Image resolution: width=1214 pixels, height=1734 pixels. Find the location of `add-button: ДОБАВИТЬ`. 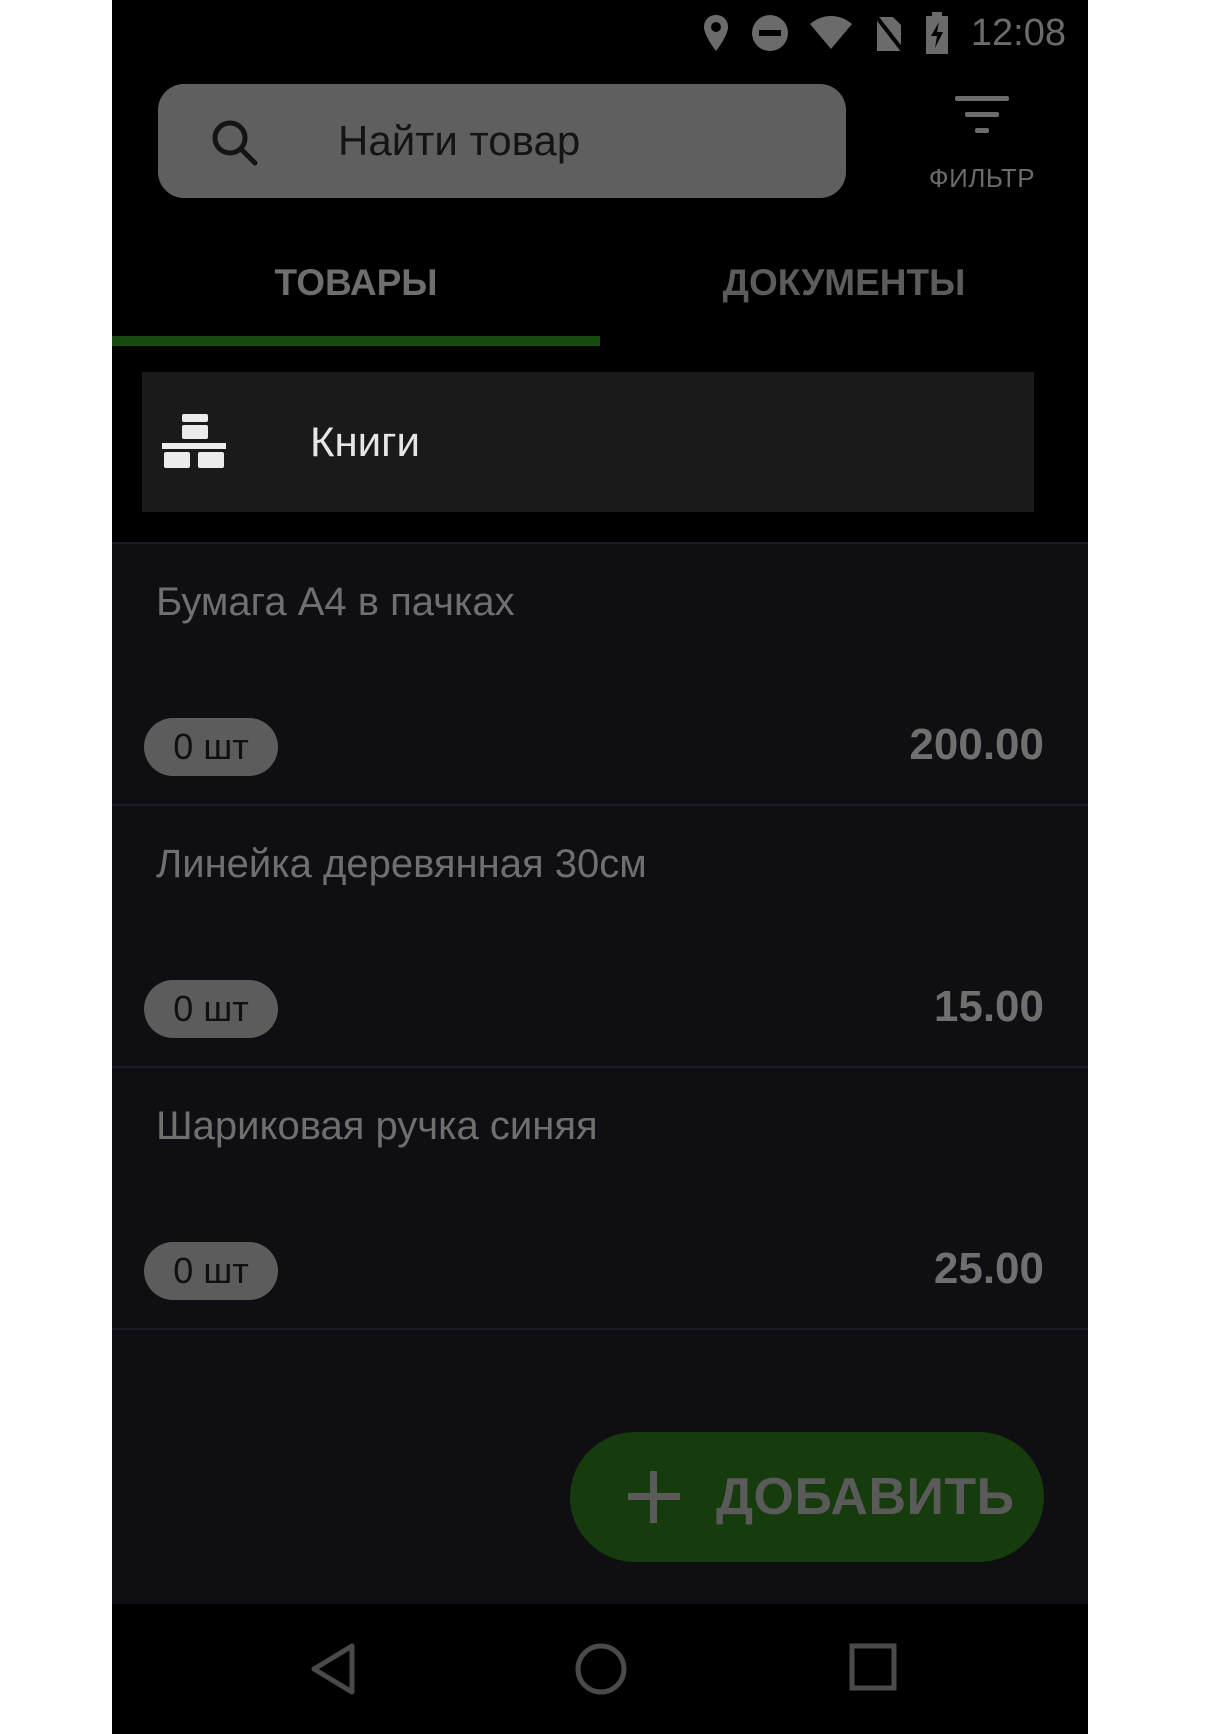

add-button: ДОБАВИТЬ is located at coordinates (807, 1497).